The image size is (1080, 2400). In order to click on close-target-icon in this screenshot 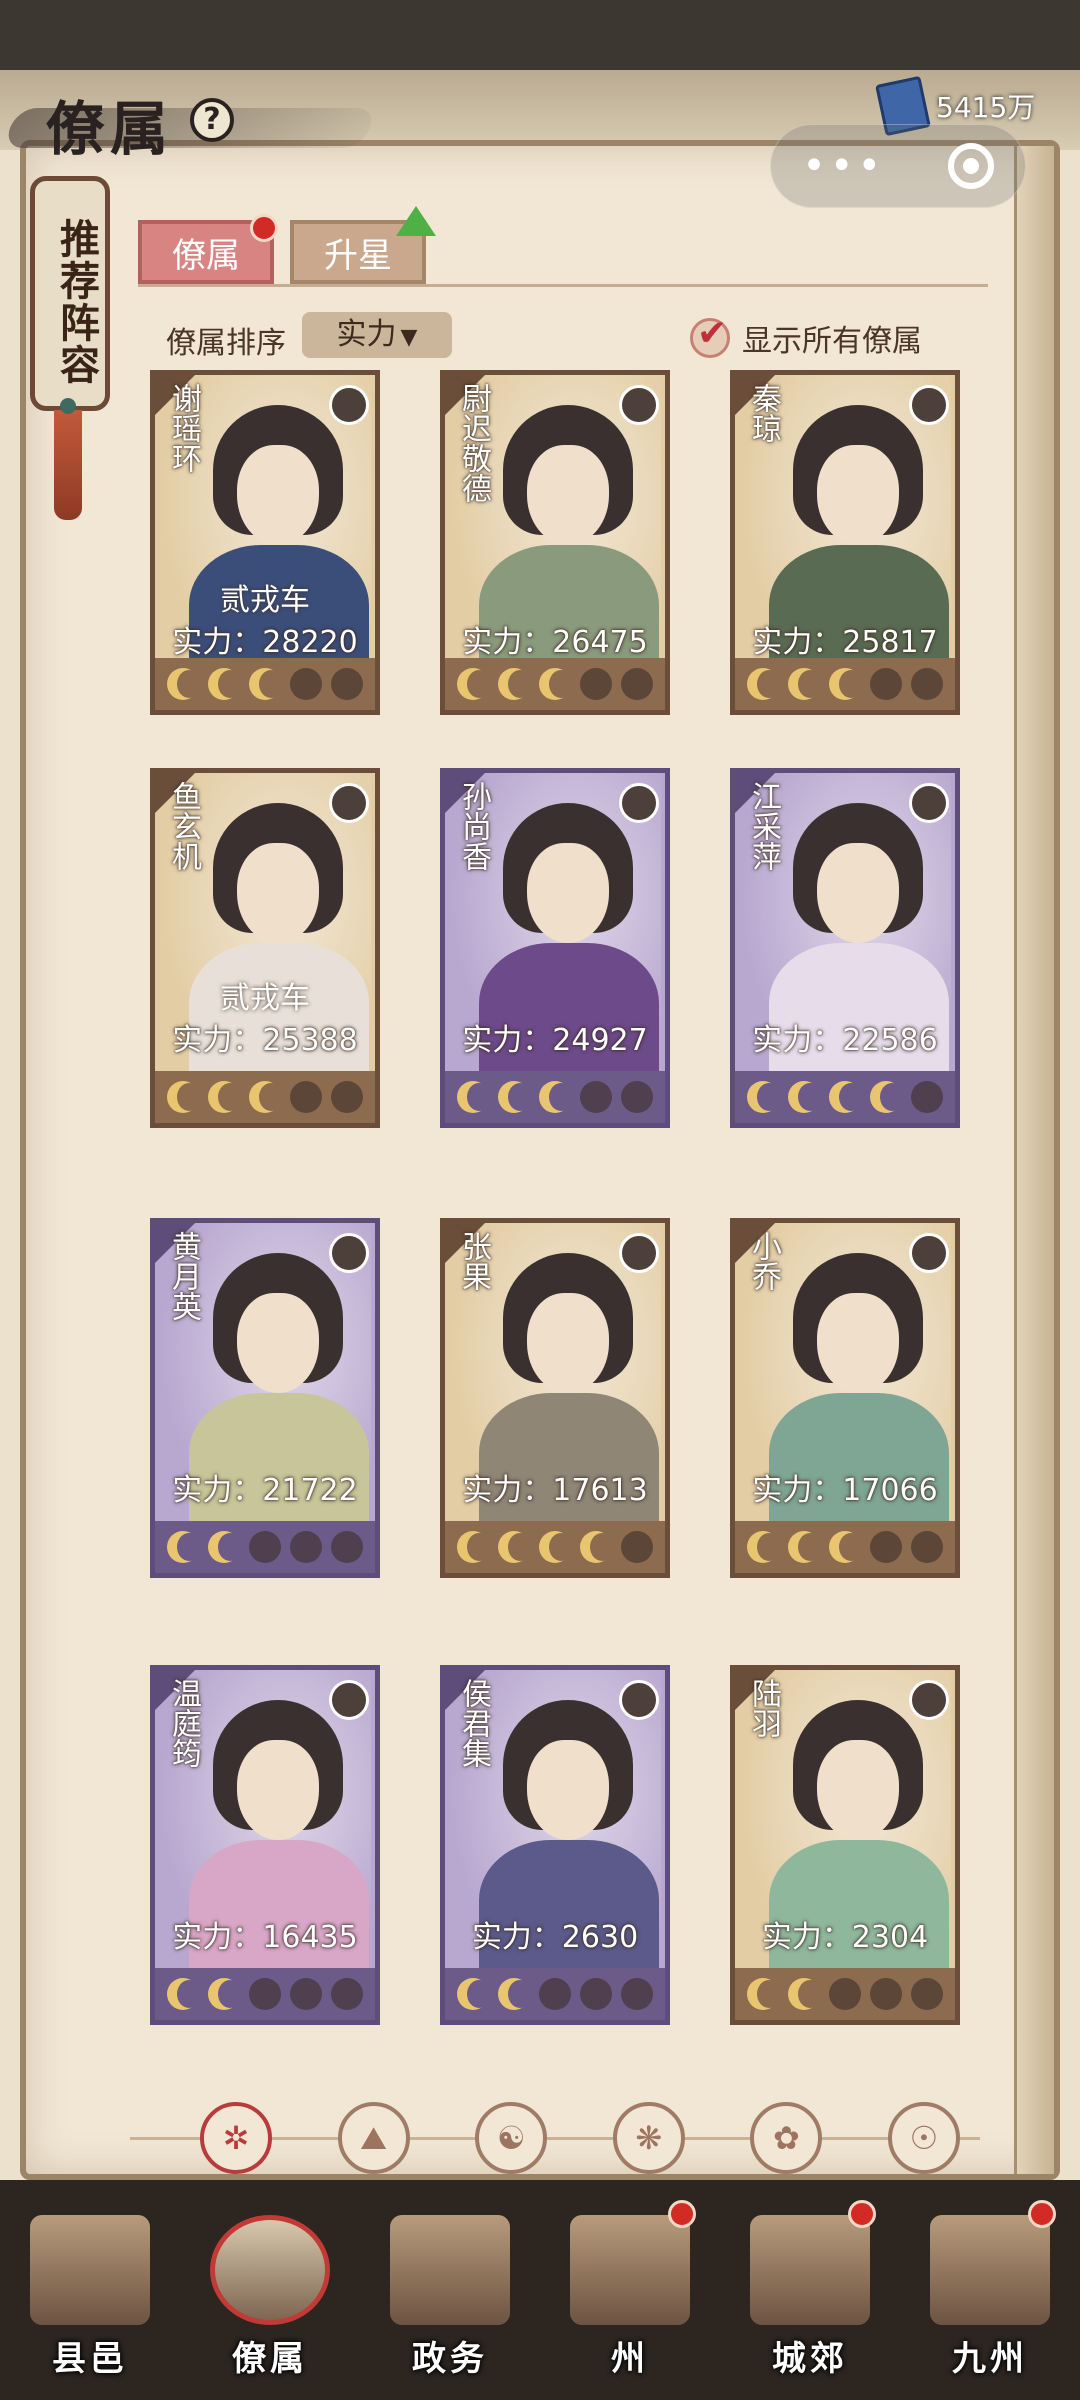, I will do `click(970, 166)`.